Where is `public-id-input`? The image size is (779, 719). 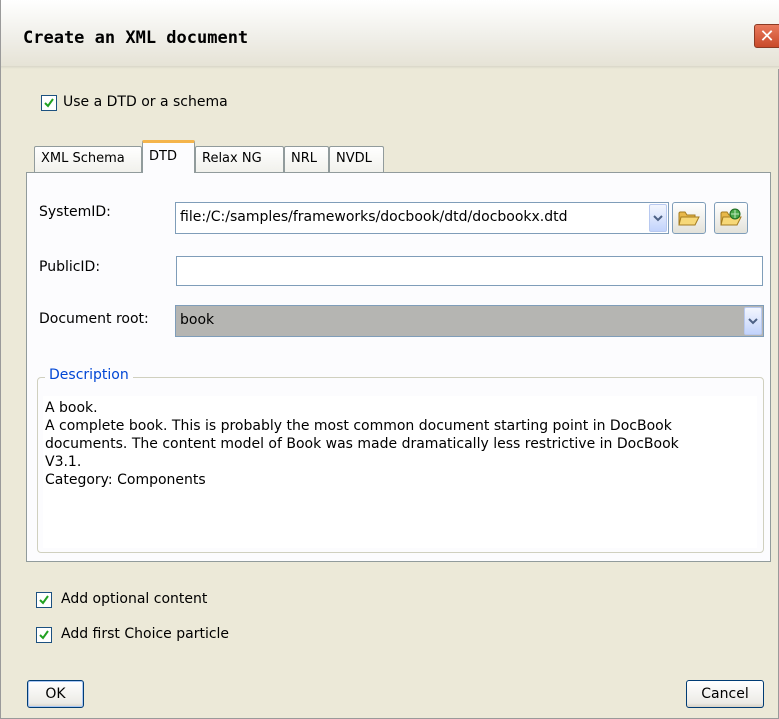
public-id-input is located at coordinates (469, 271).